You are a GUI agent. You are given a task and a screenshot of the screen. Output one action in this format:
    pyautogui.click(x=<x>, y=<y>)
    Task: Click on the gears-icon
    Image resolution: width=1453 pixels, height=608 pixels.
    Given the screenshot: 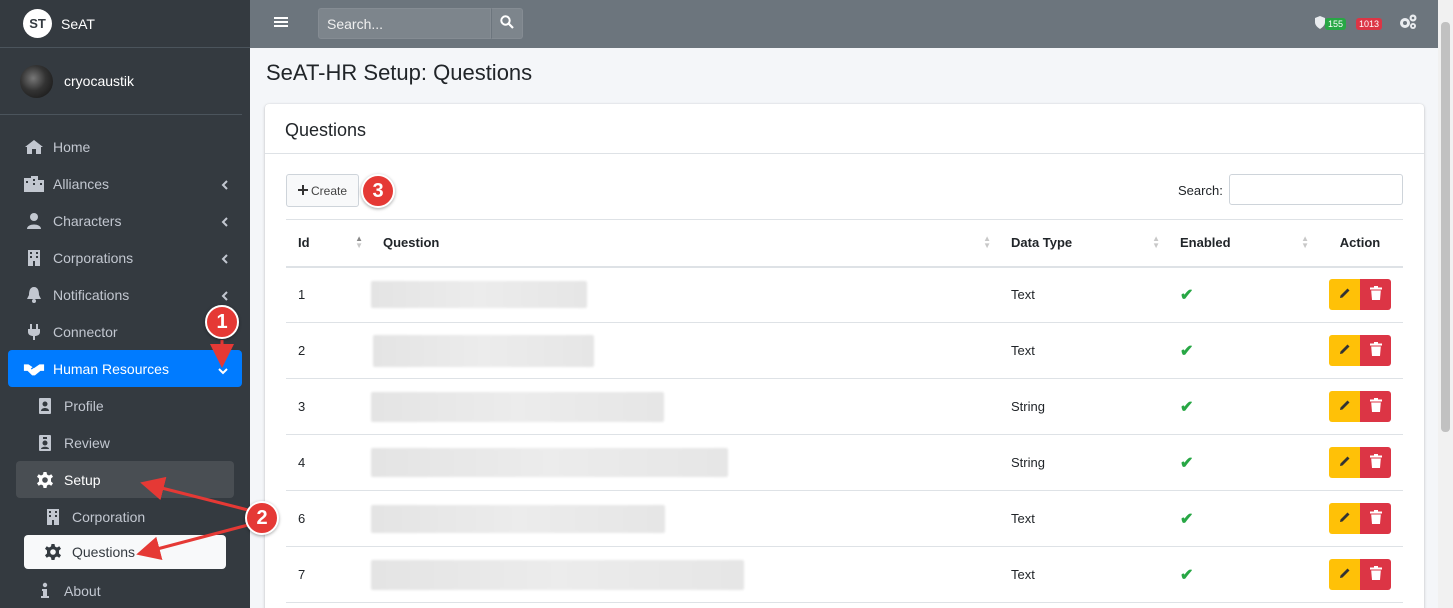 What is the action you would take?
    pyautogui.click(x=1408, y=23)
    